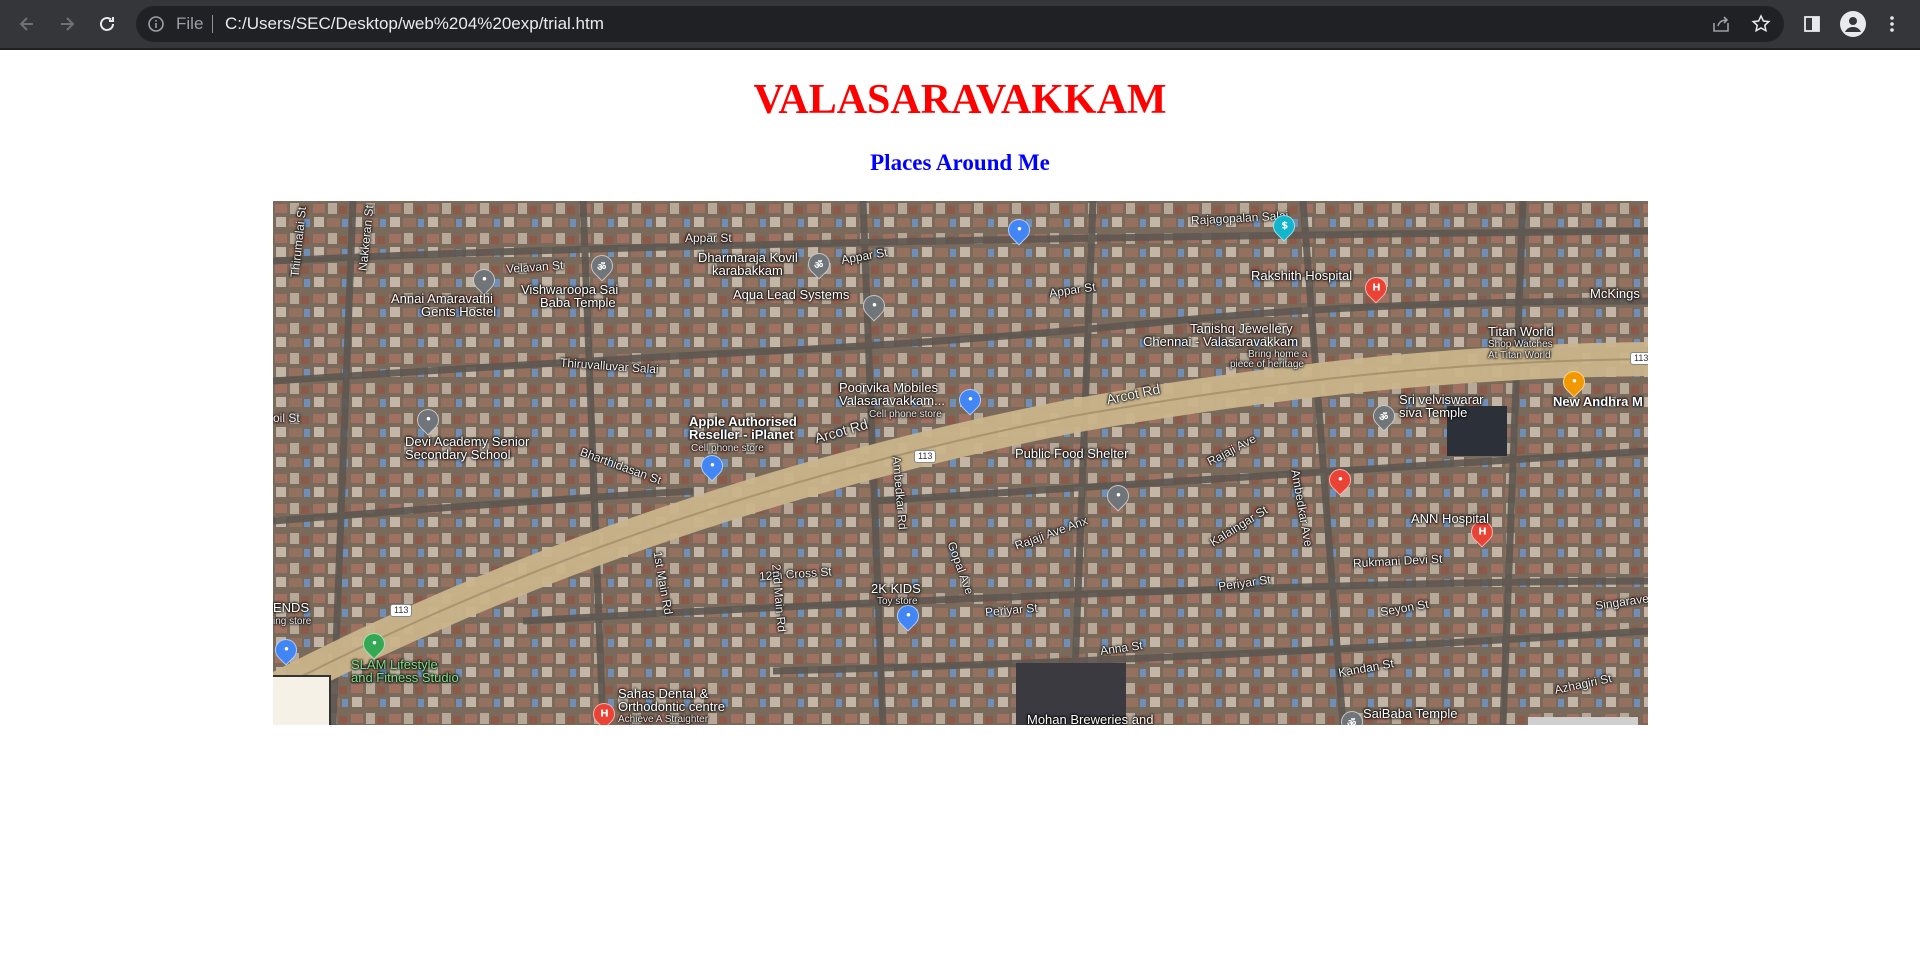  What do you see at coordinates (1450, 518) in the screenshot?
I see `place-label: ANN Hospital` at bounding box center [1450, 518].